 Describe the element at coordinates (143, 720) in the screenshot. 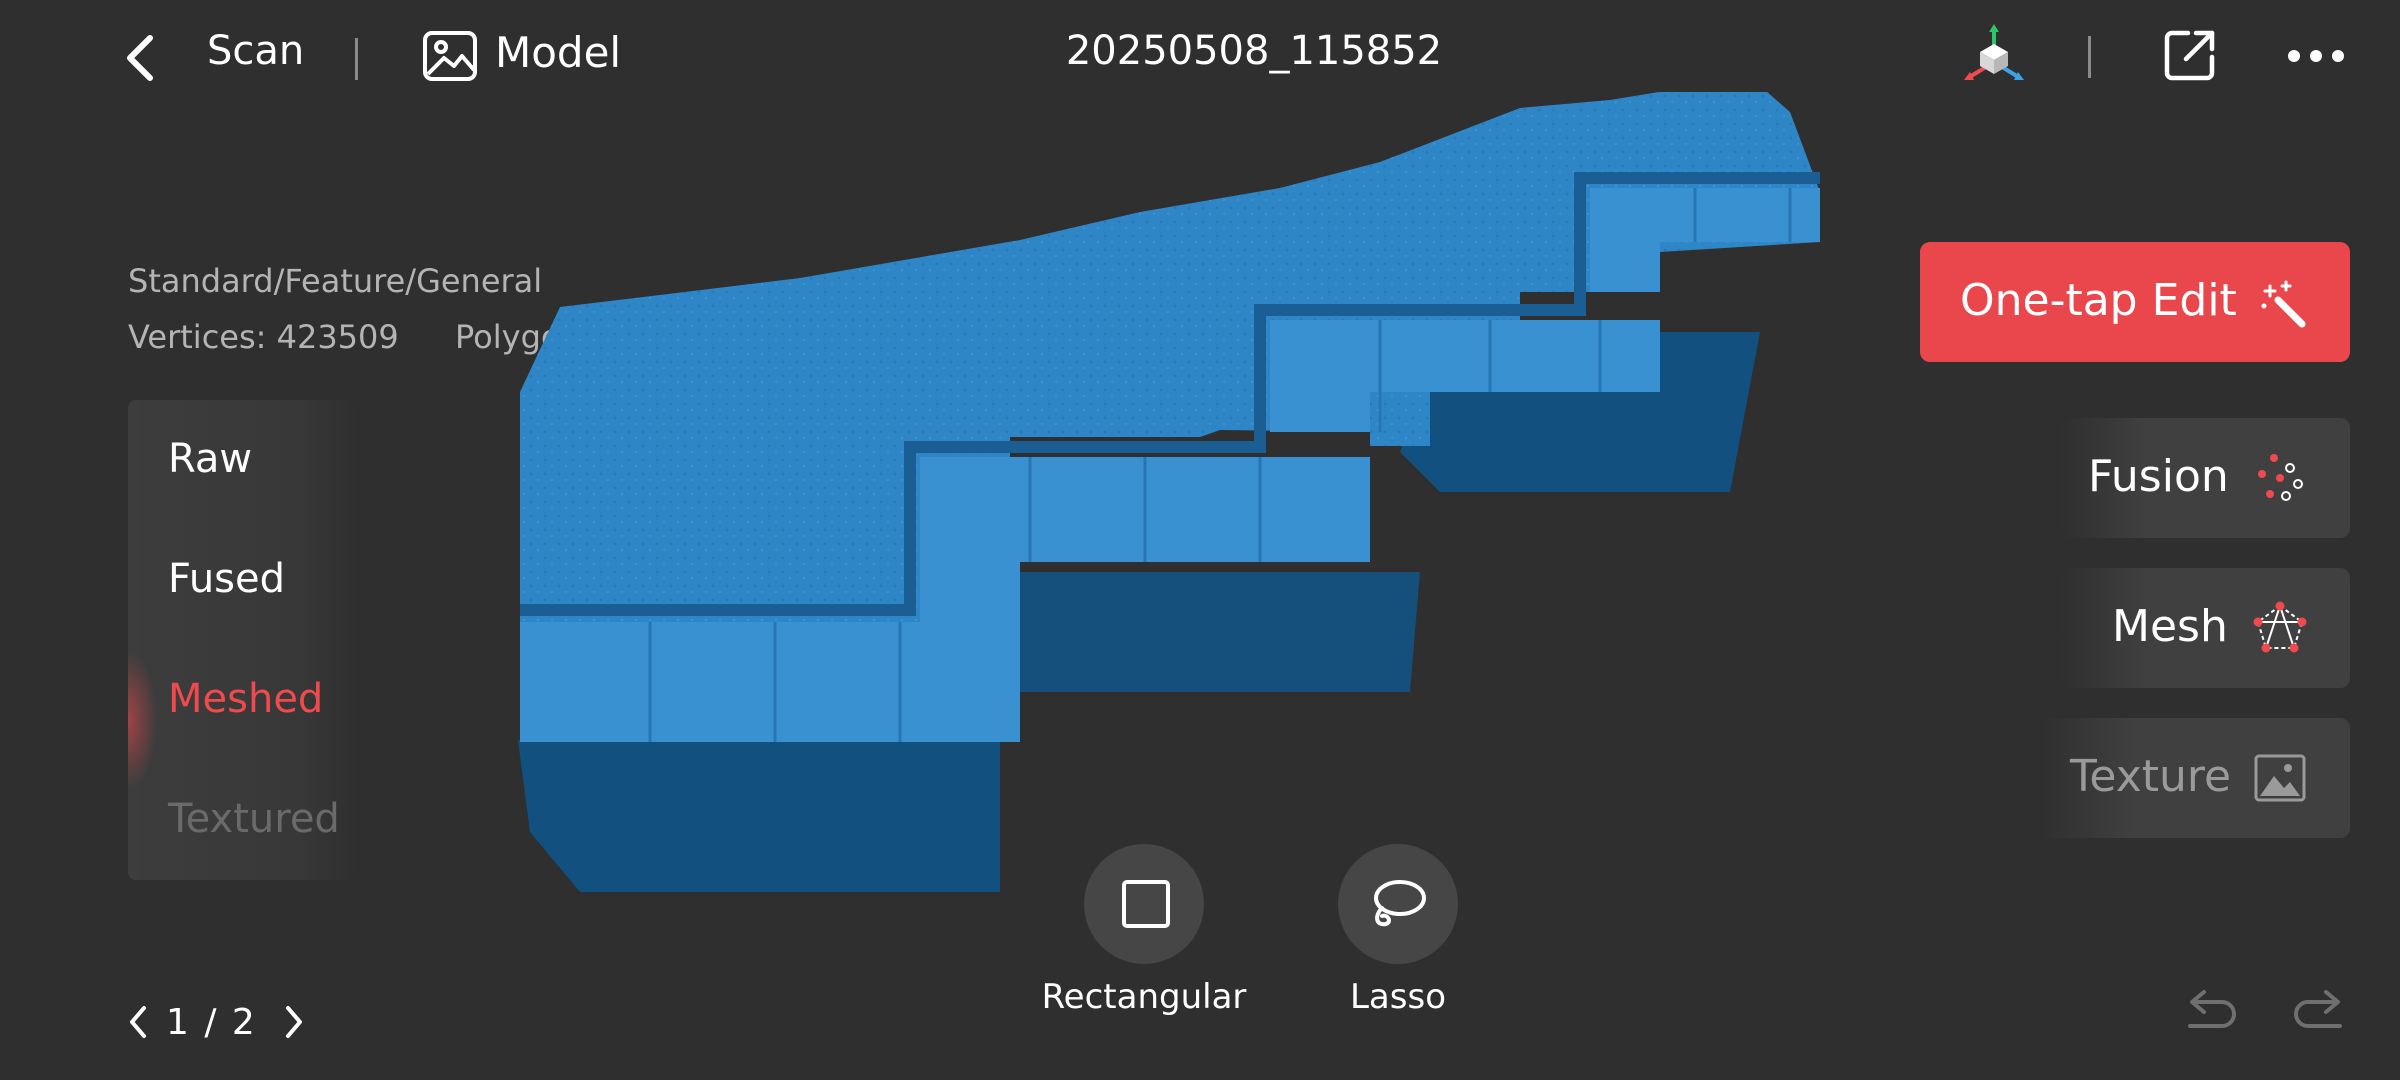

I see `active-stage-indicator` at that location.